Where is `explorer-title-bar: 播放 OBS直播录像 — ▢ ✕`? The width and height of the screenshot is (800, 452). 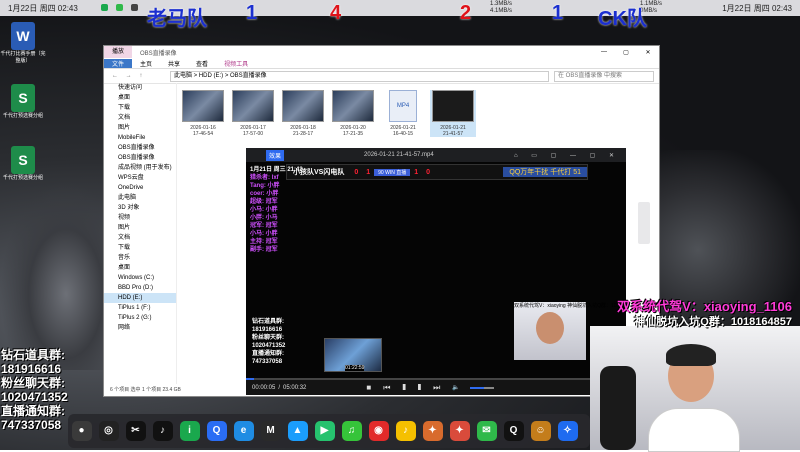 explorer-title-bar: 播放 OBS直播录像 — ▢ ✕ is located at coordinates (381, 52).